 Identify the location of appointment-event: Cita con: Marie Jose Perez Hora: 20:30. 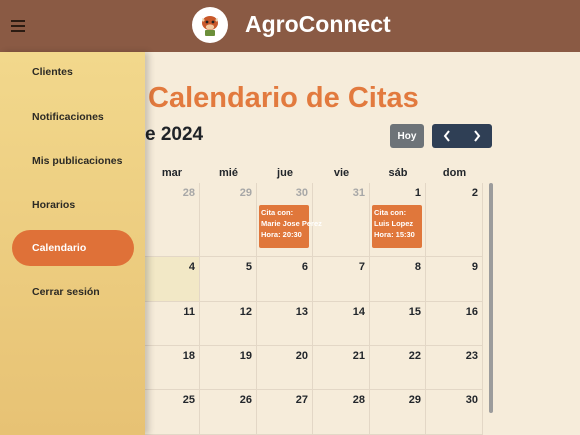
(290, 226).